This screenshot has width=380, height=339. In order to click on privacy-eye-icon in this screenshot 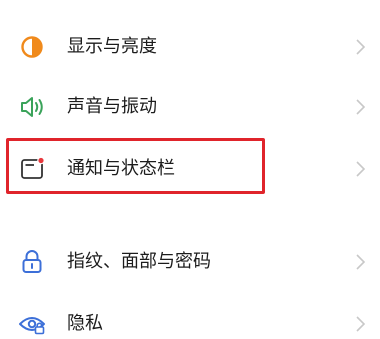, I will do `click(32, 322)`.